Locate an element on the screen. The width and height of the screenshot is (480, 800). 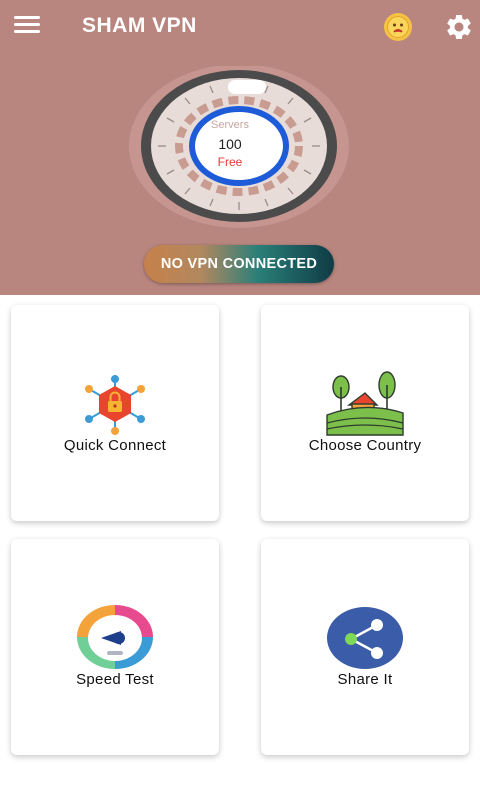
servers-tier: Free is located at coordinates (230, 162).